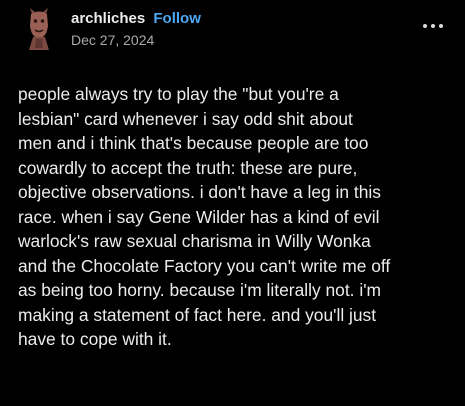  I want to click on avatar, so click(39, 29).